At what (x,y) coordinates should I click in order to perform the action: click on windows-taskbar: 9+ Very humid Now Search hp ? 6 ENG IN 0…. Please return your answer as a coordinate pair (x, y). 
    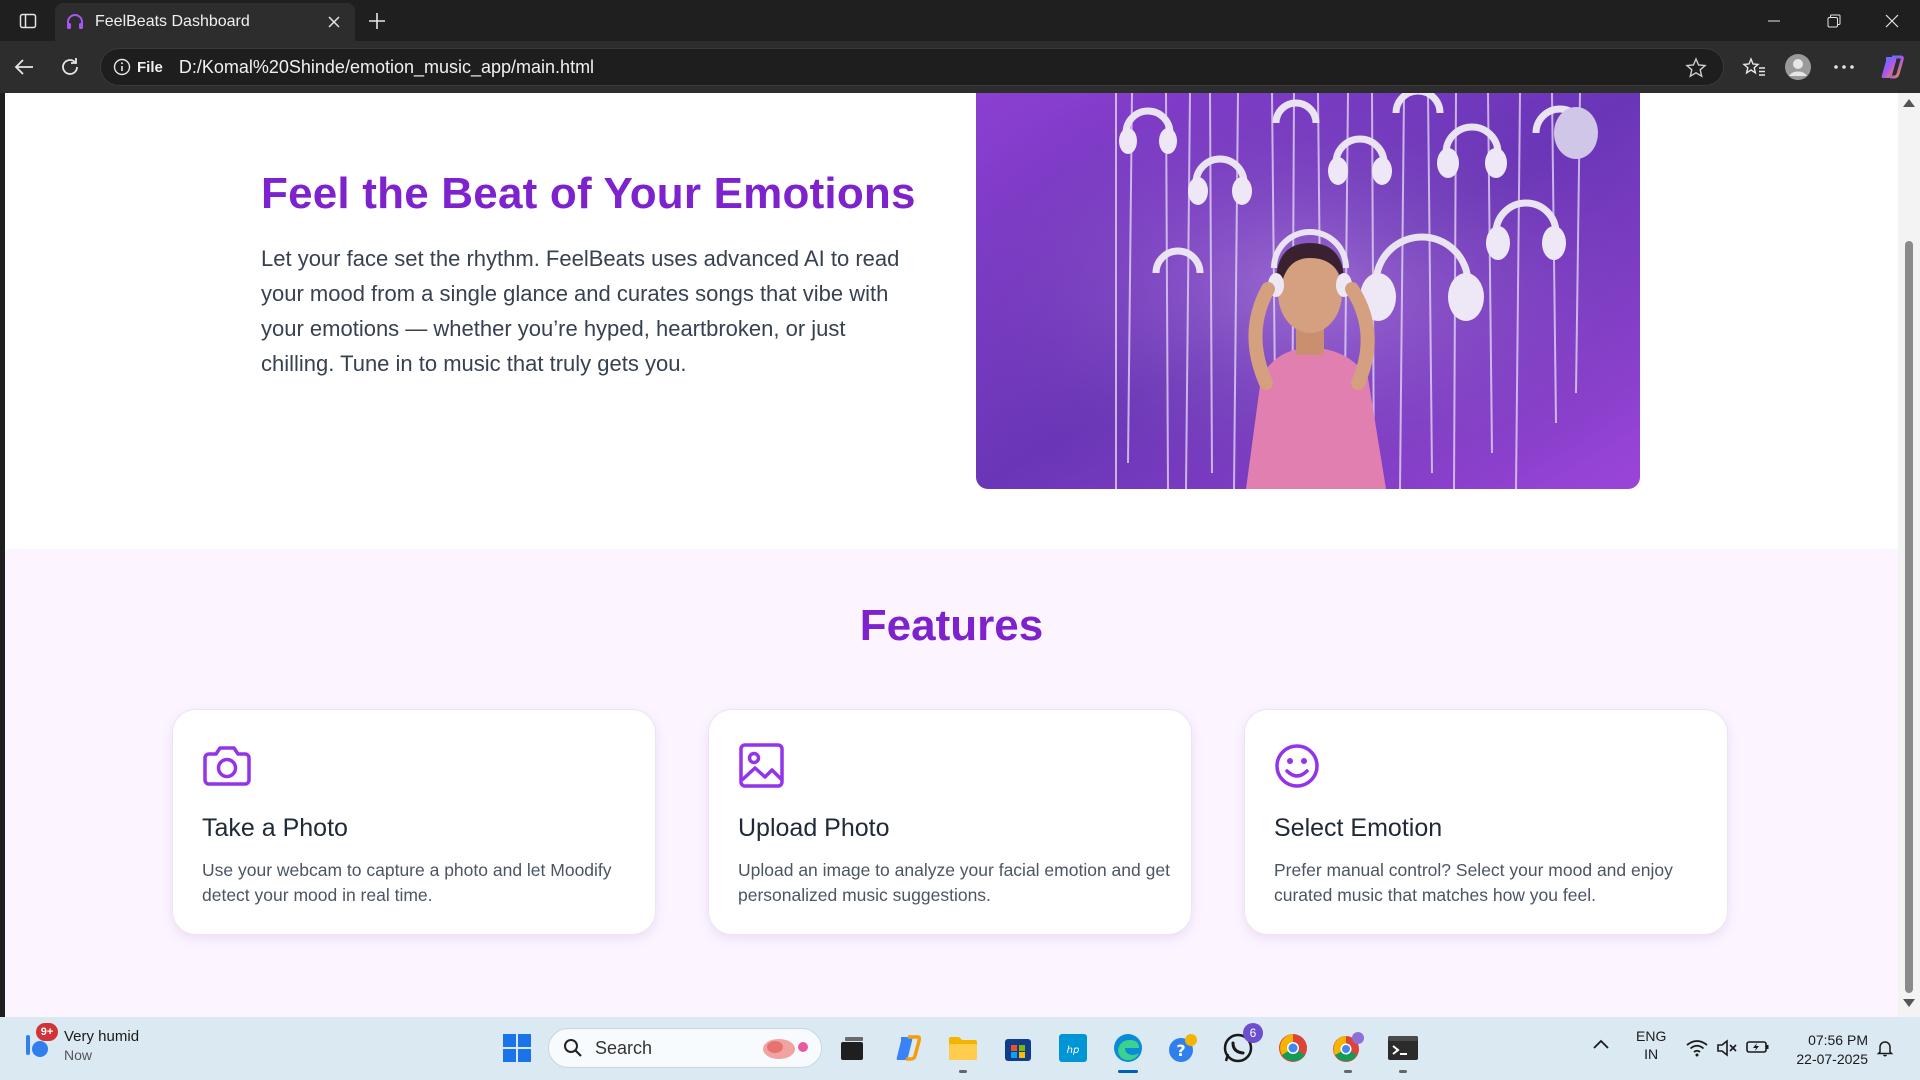
    Looking at the image, I should click on (960, 1048).